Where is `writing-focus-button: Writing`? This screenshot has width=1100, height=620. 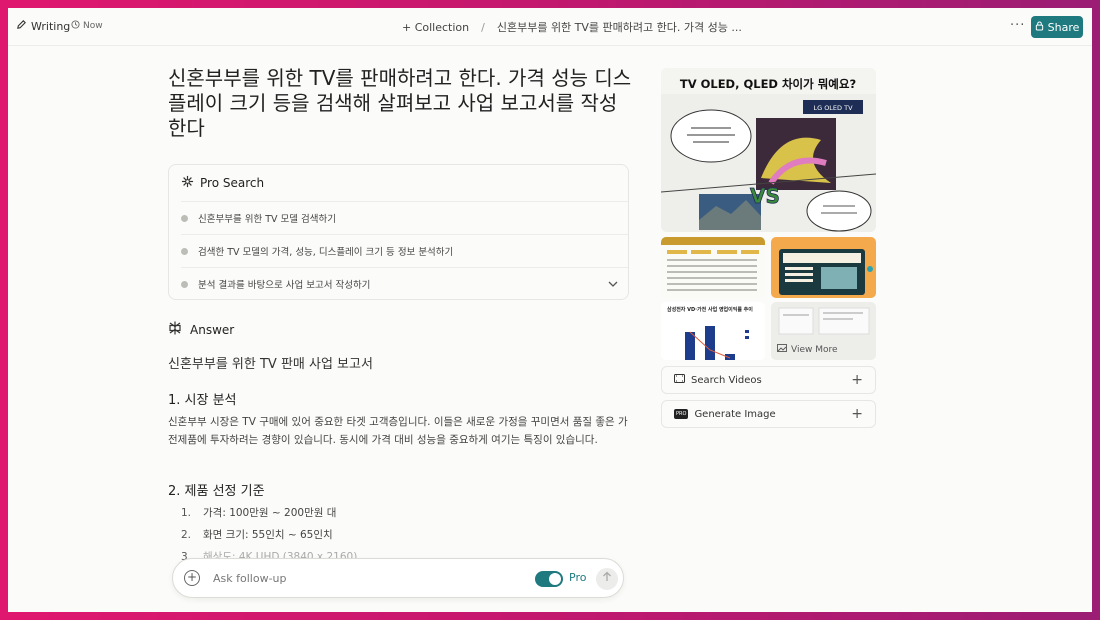
writing-focus-button: Writing is located at coordinates (43, 26).